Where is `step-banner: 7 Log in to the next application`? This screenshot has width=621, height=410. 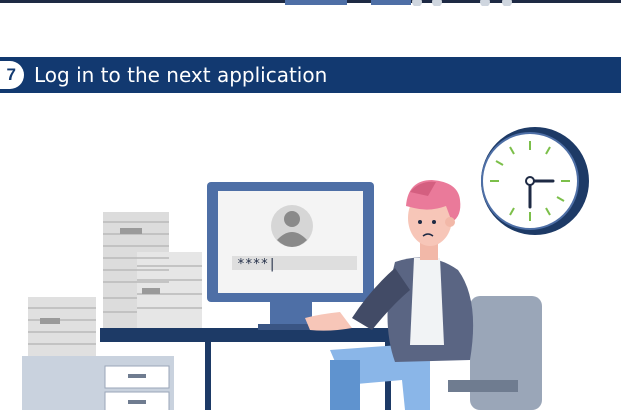 step-banner: 7 Log in to the next application is located at coordinates (310, 75).